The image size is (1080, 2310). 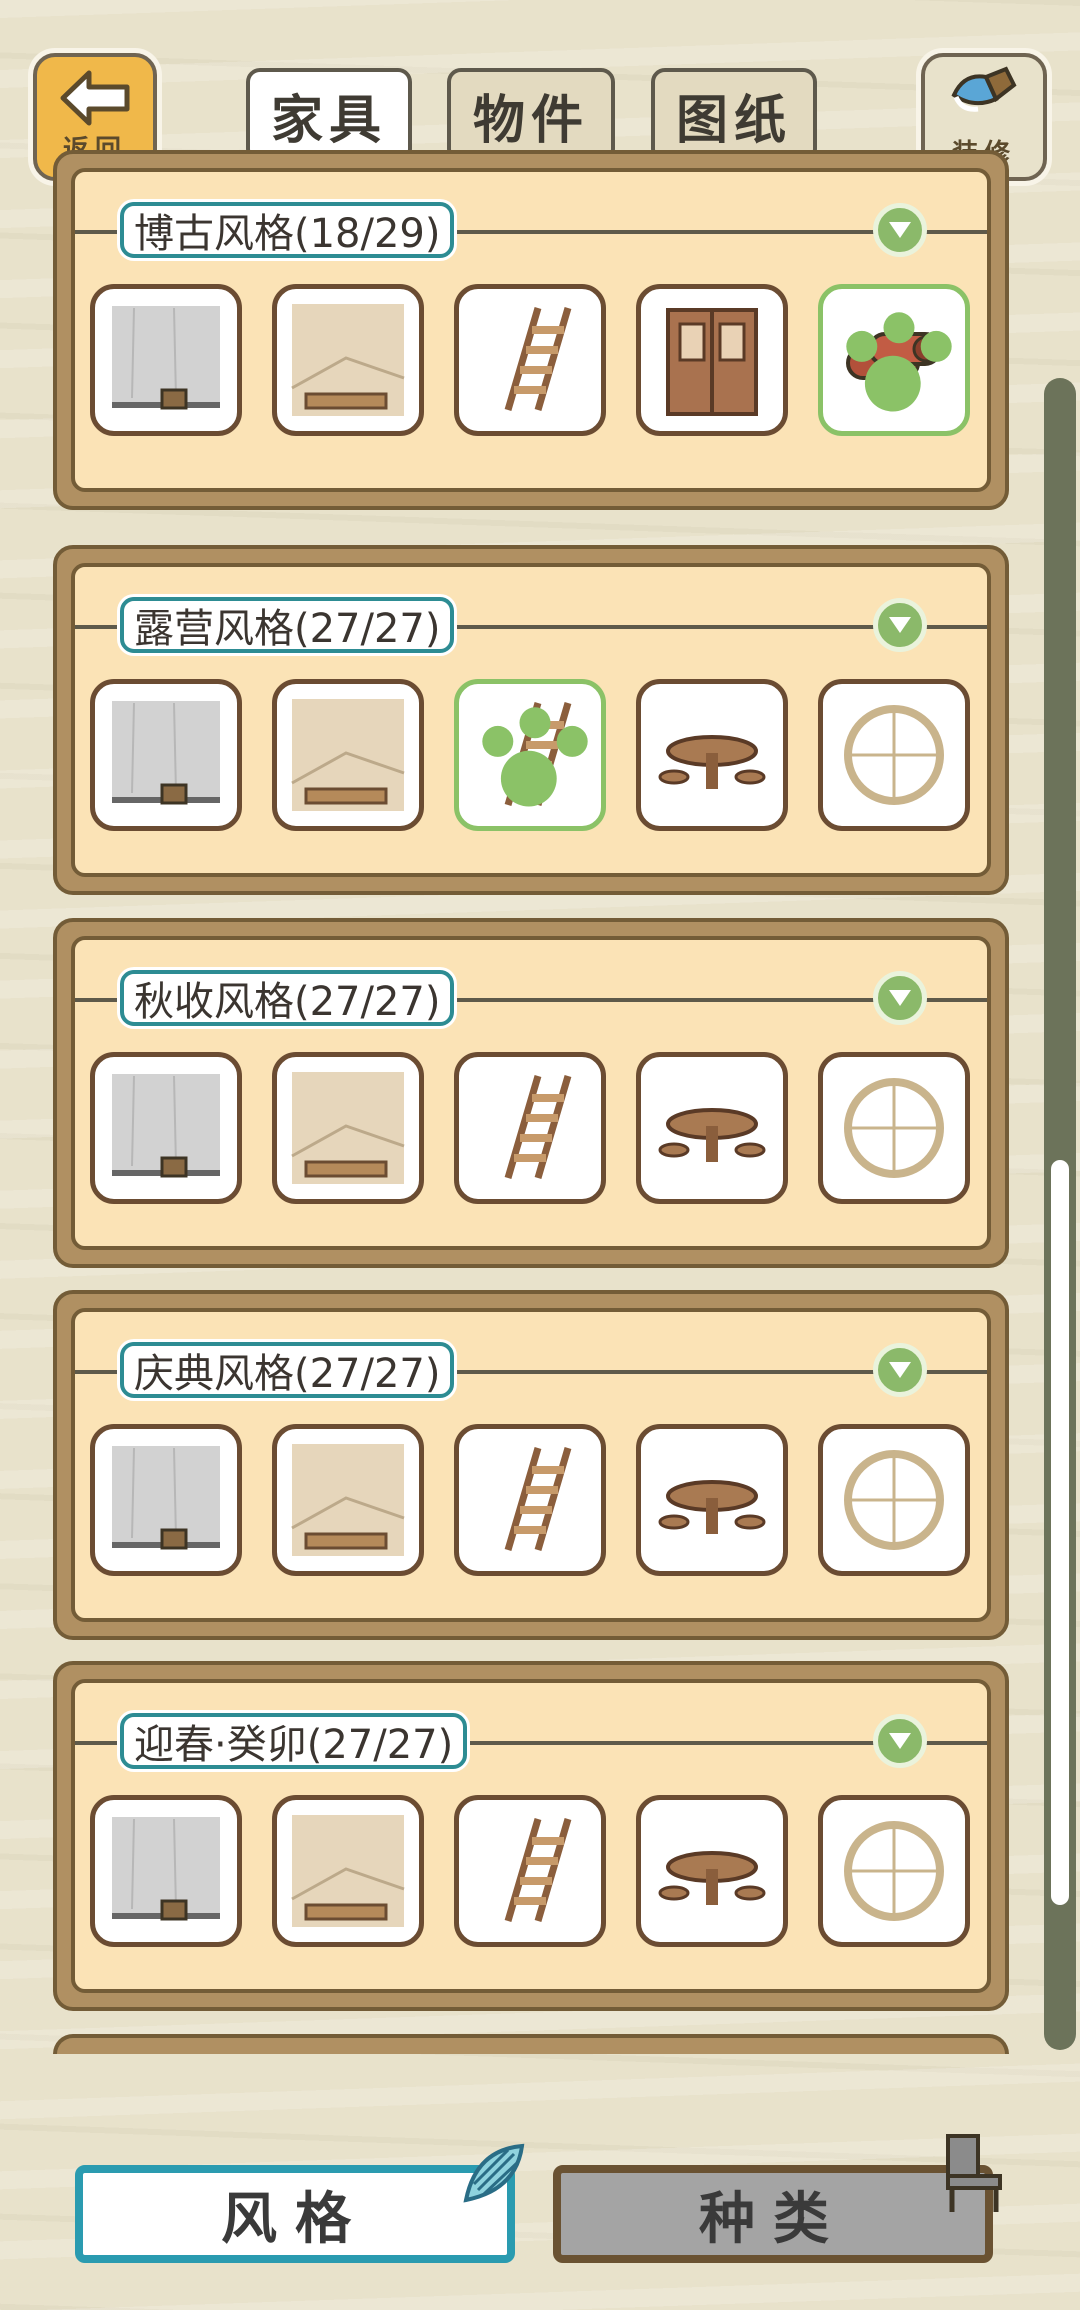 I want to click on style-section-panel: 迎春·癸卯(27/27), so click(x=531, y=1836).